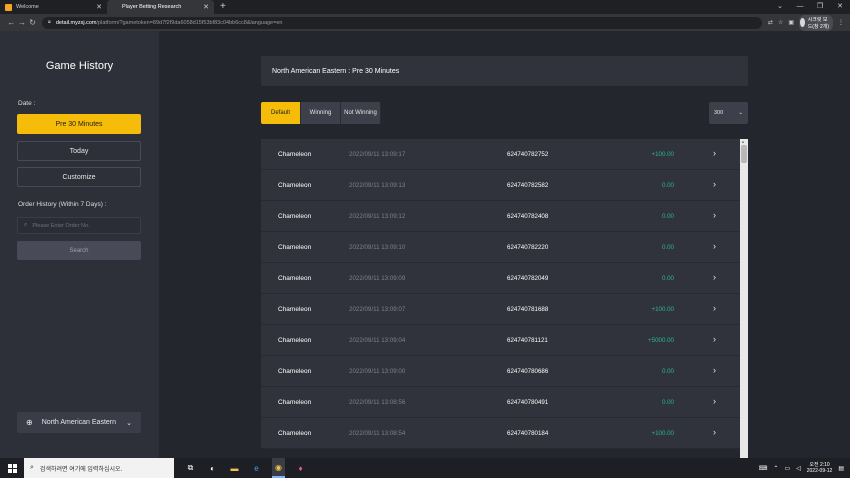  I want to click on region-selector: ⊕ North American Eastern ⌄, so click(79, 422).